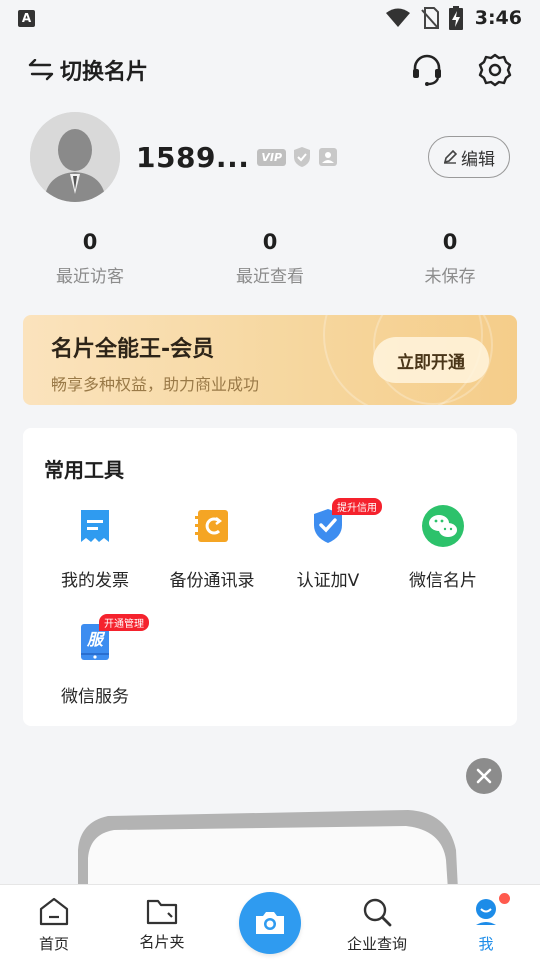 This screenshot has height=960, width=540. I want to click on no-sim-icon, so click(429, 18).